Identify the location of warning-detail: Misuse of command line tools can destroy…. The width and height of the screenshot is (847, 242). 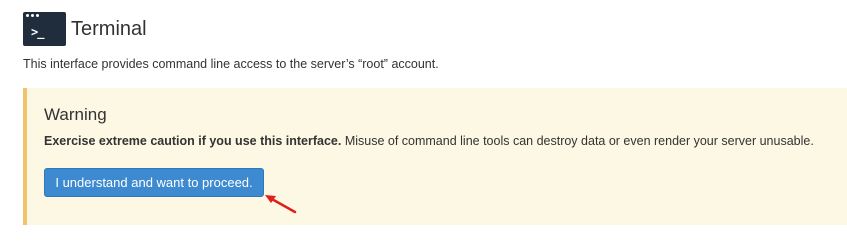
(577, 141).